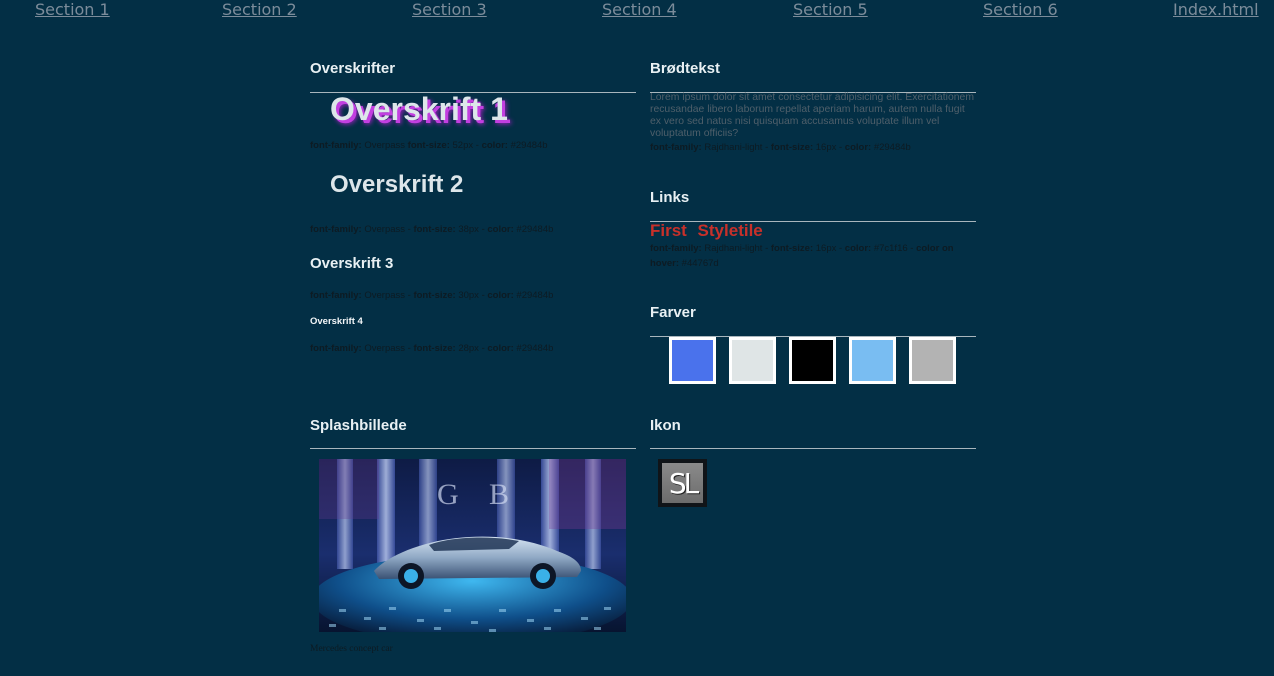 This screenshot has height=676, width=1274. What do you see at coordinates (830, 10) in the screenshot?
I see `nav-link-section-5: Section 5` at bounding box center [830, 10].